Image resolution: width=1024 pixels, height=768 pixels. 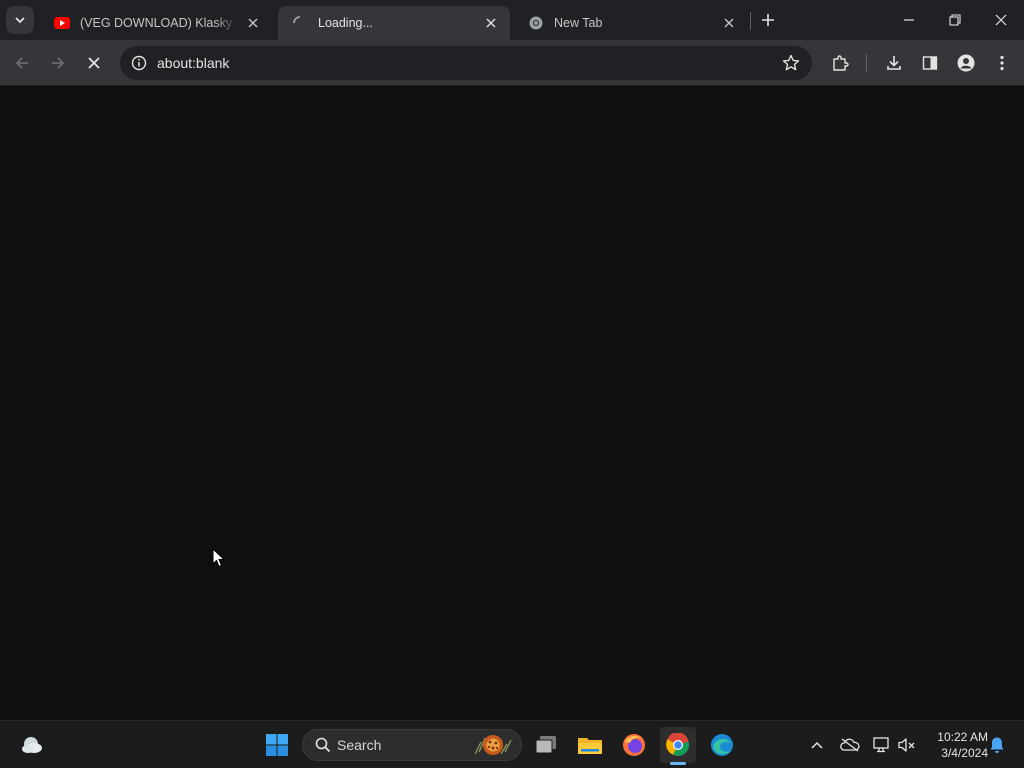 I want to click on firefox-button, so click(x=634, y=745).